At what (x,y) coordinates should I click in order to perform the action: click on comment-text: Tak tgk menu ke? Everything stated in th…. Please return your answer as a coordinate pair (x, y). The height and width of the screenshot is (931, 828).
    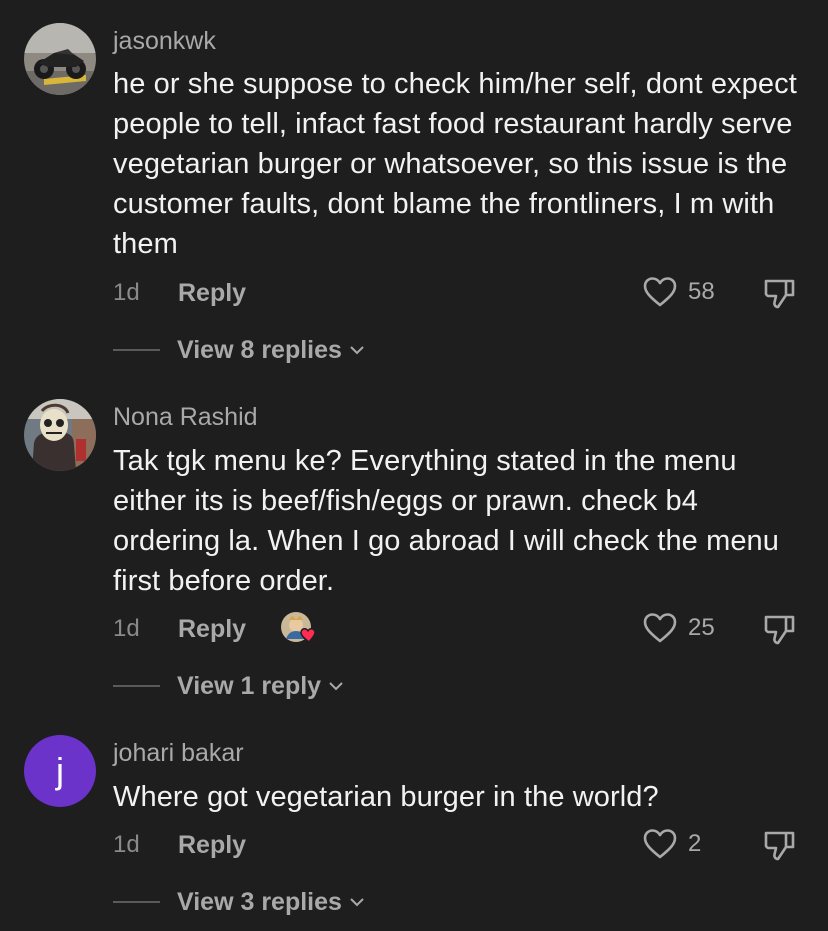
    Looking at the image, I should click on (446, 521).